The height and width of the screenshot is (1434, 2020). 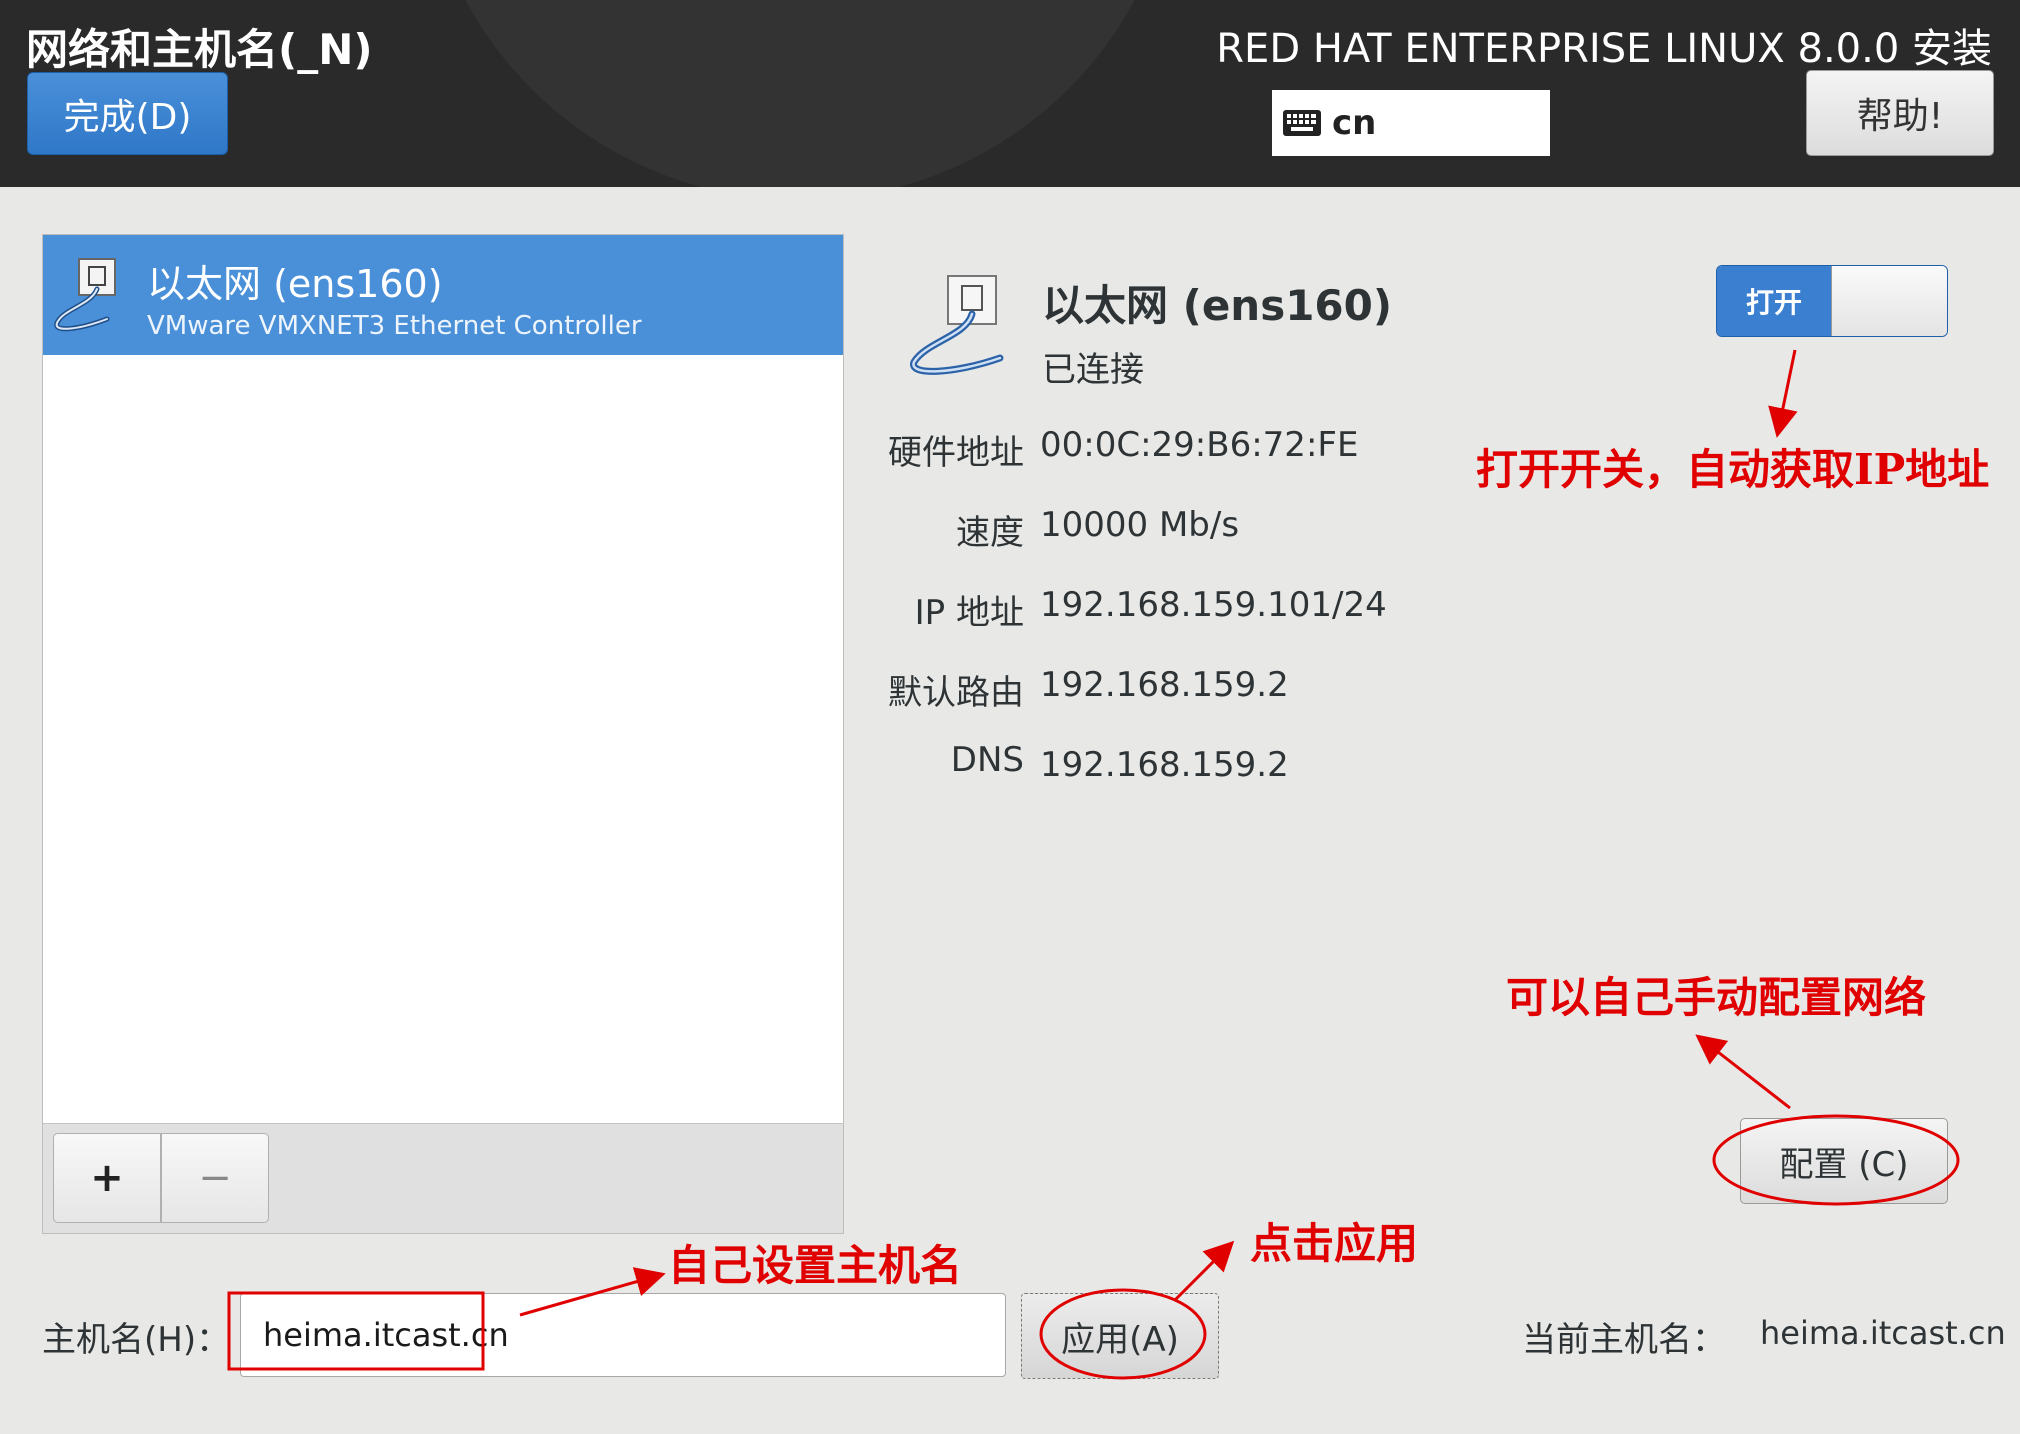 What do you see at coordinates (1204, 1271) in the screenshot?
I see `apply-arrow` at bounding box center [1204, 1271].